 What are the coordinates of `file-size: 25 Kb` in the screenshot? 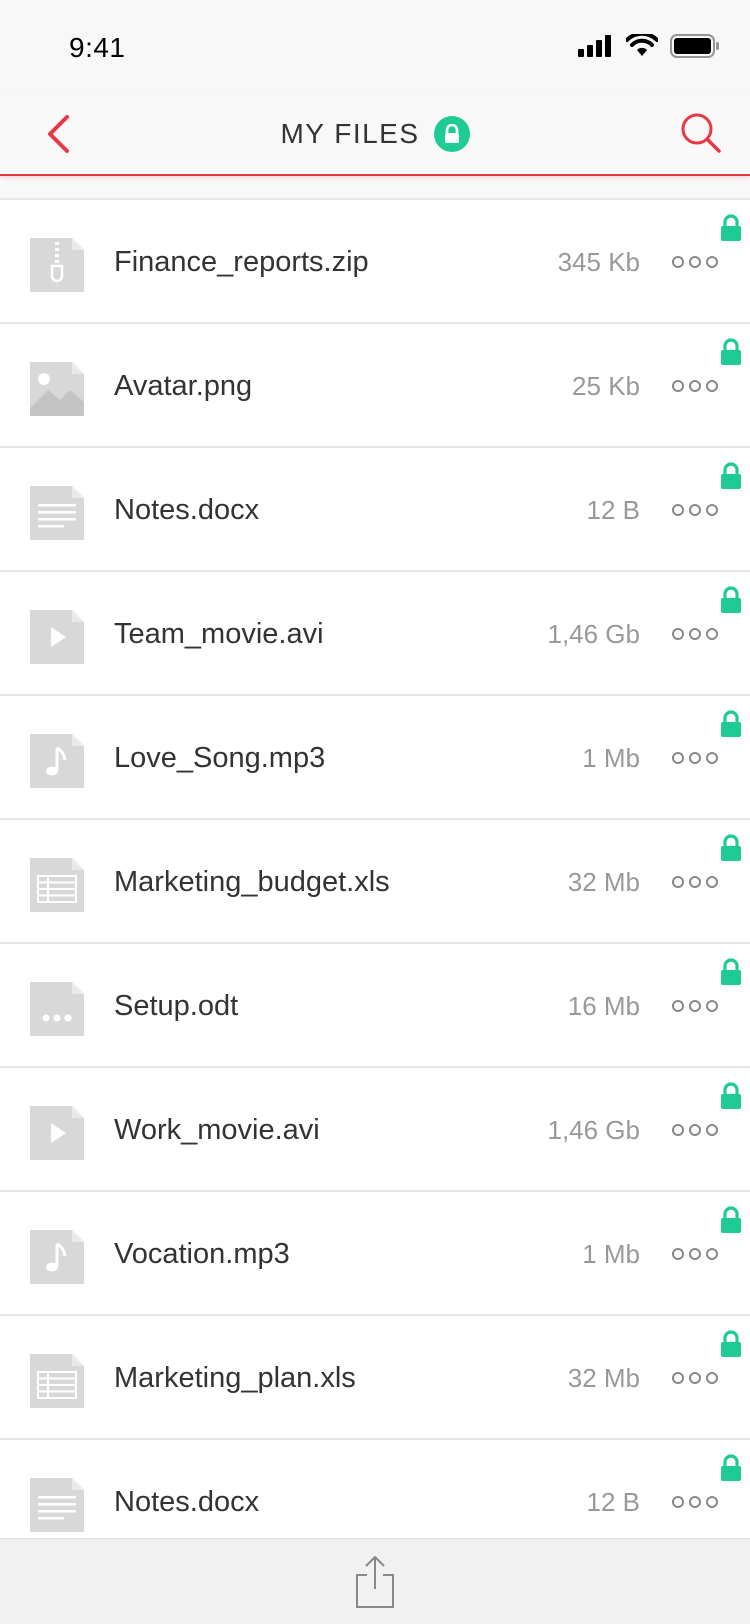 It's located at (606, 386).